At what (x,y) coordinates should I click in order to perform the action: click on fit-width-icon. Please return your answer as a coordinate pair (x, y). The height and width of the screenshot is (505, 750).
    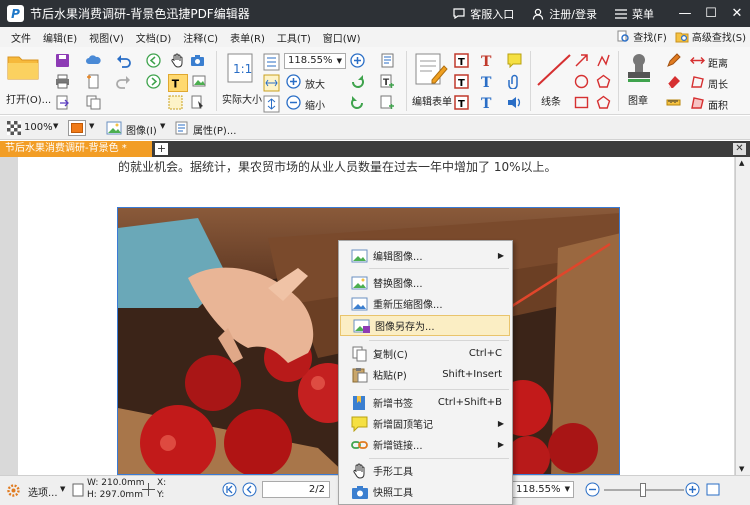
    Looking at the image, I should click on (271, 83).